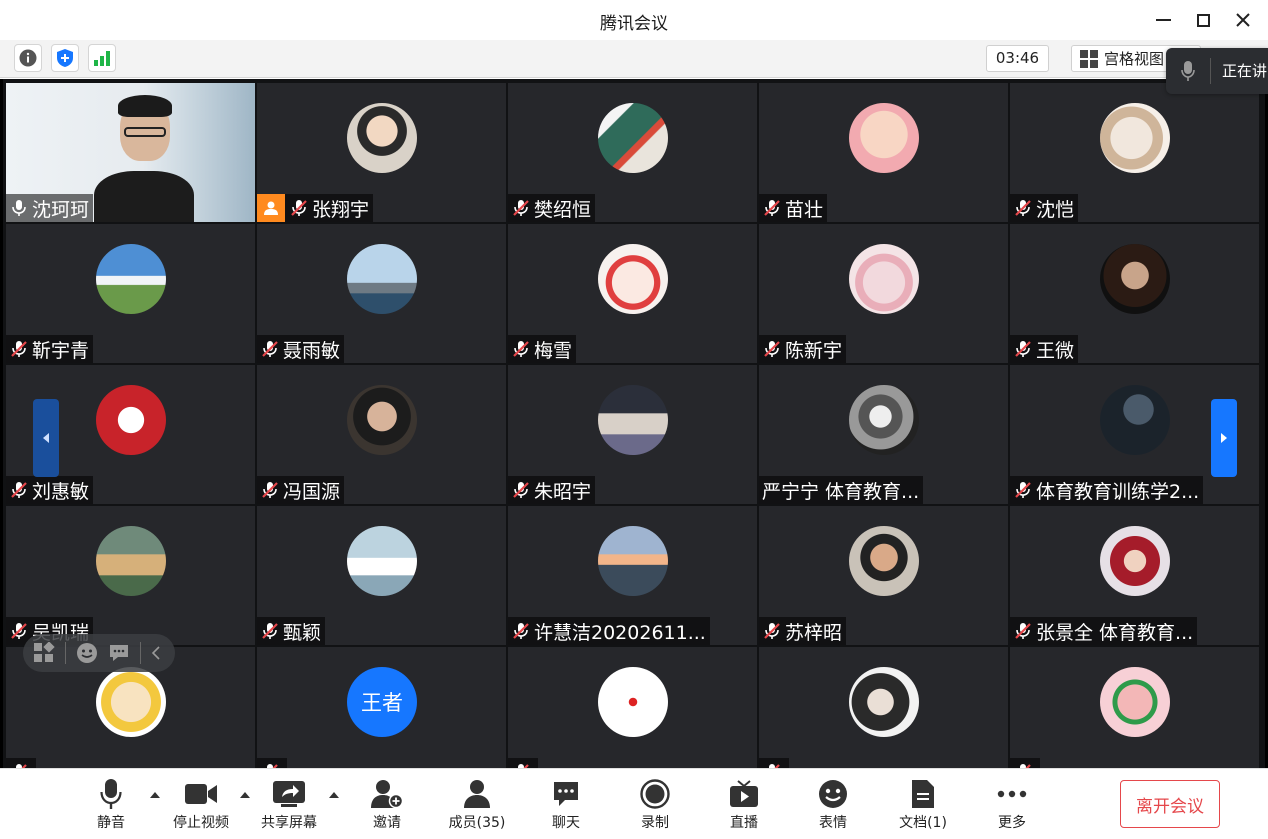  What do you see at coordinates (156, 653) in the screenshot?
I see `collapse-icon` at bounding box center [156, 653].